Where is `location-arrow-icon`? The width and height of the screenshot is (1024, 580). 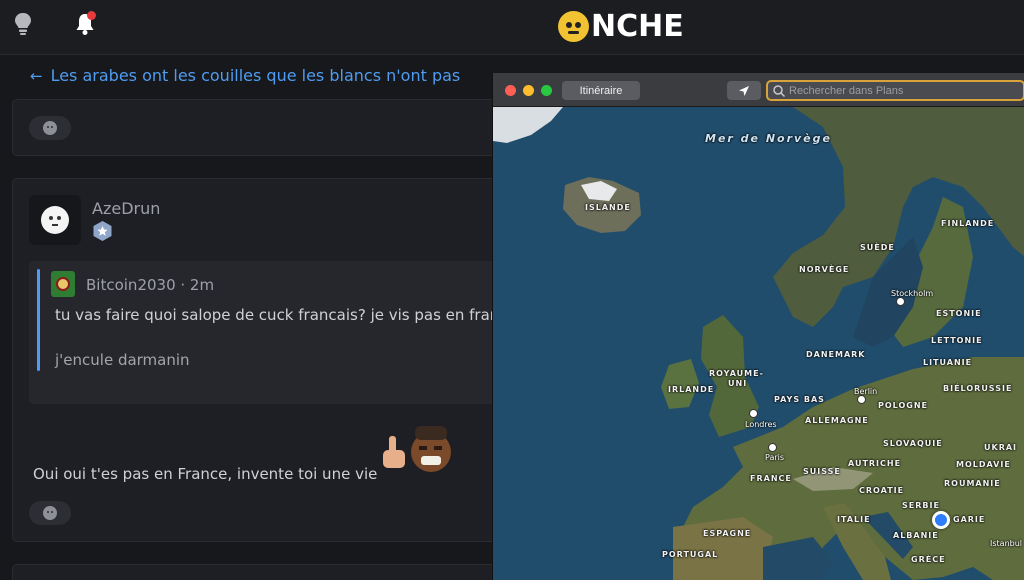
location-arrow-icon is located at coordinates (744, 90).